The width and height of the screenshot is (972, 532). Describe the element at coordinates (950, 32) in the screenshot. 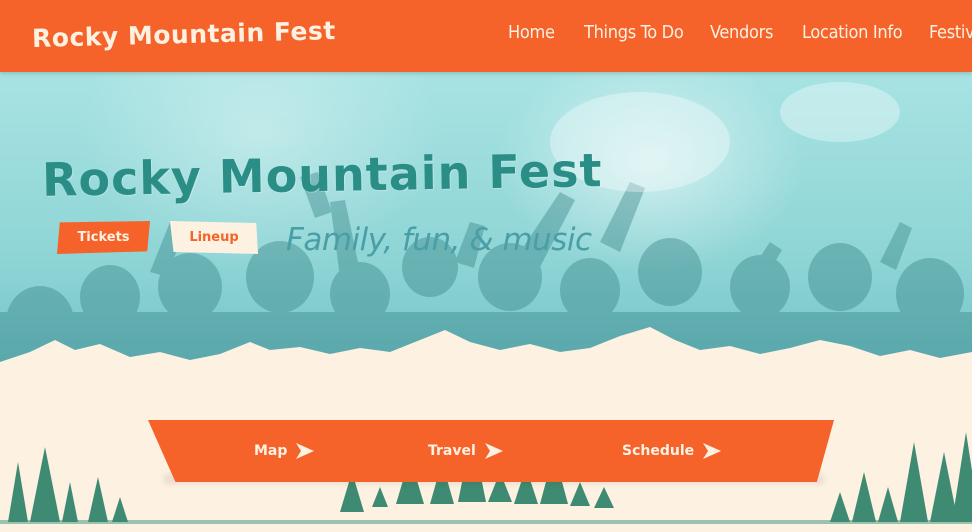

I see `nav-festival: Festiv` at that location.